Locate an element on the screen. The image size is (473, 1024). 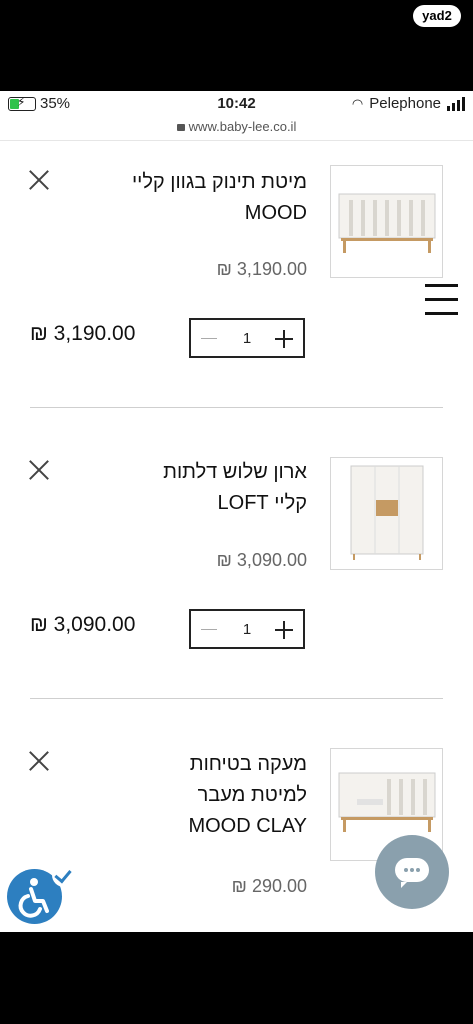
product-image-crib is located at coordinates (386, 221).